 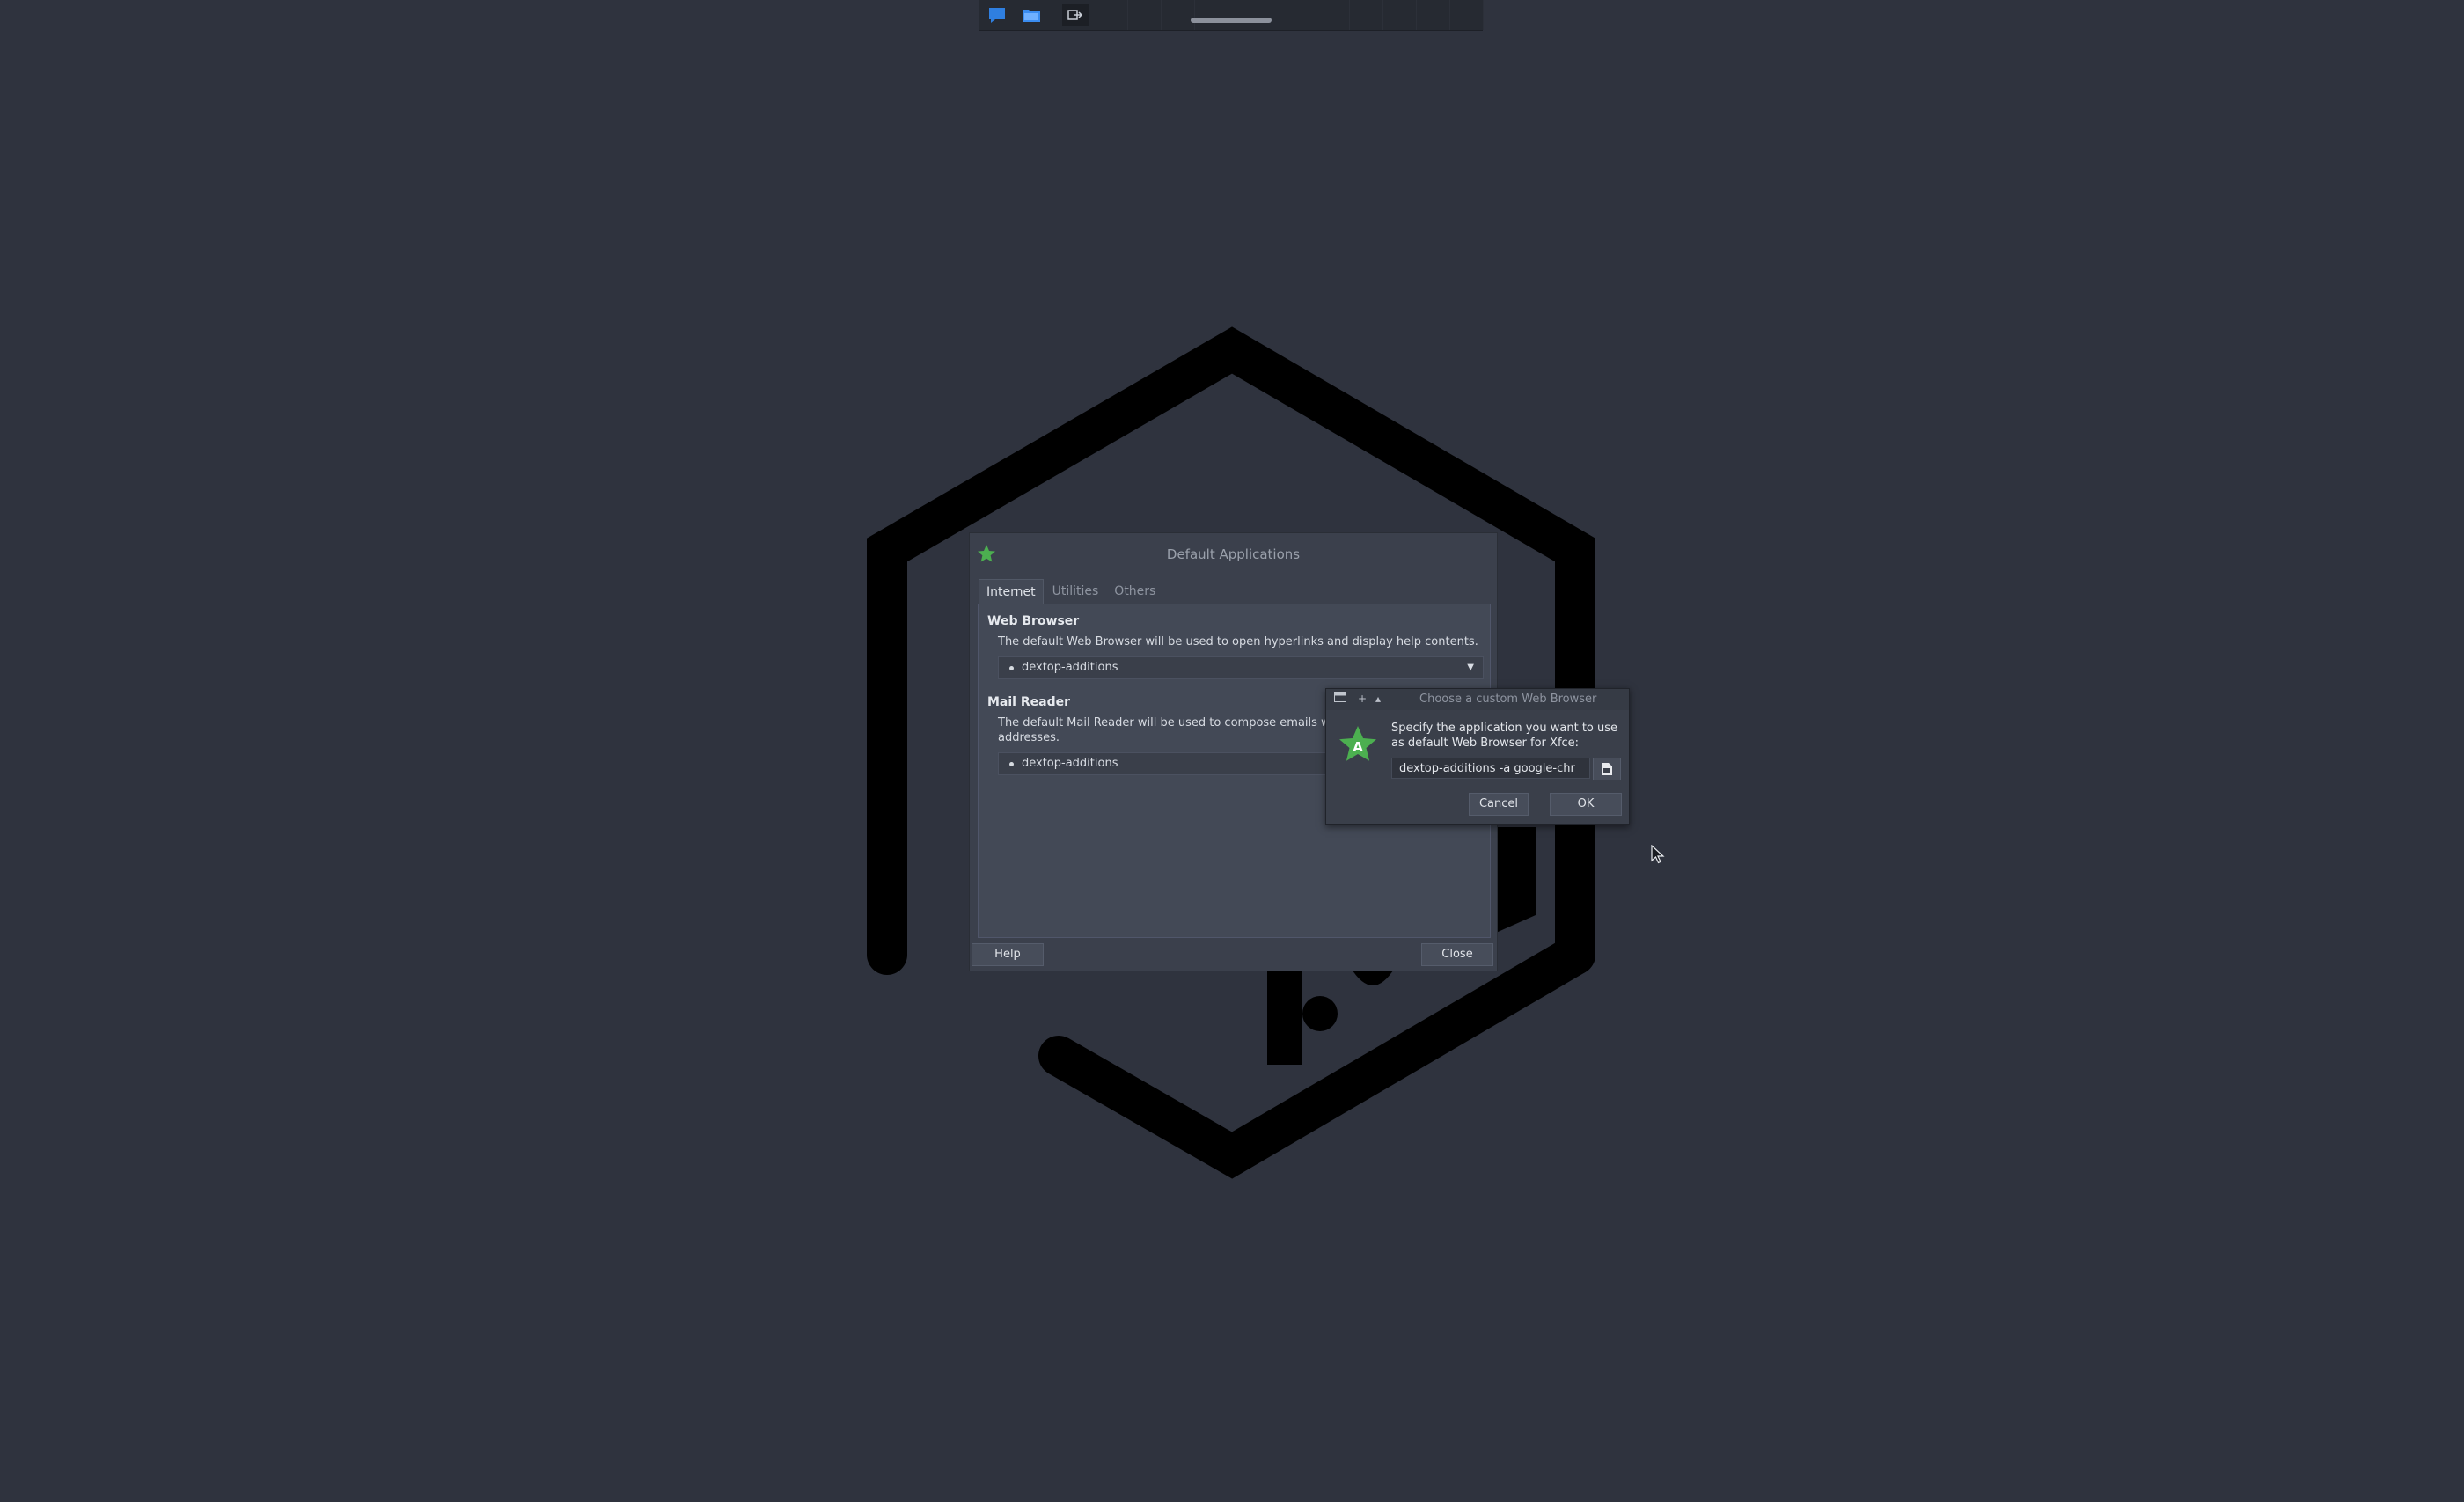 I want to click on dialog-title: Default Applications, so click(x=1233, y=554).